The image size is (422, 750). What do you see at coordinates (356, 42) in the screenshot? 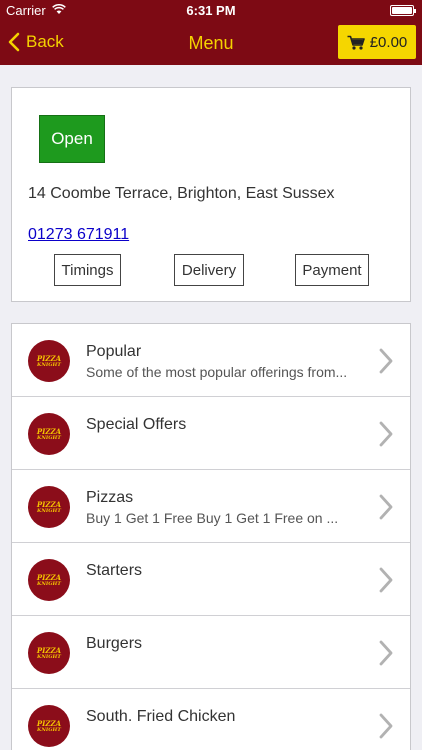
I see `cart-icon` at bounding box center [356, 42].